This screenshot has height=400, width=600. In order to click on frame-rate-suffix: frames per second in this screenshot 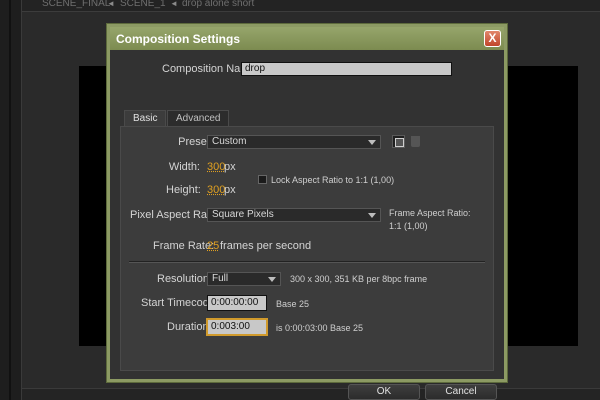, I will do `click(266, 246)`.